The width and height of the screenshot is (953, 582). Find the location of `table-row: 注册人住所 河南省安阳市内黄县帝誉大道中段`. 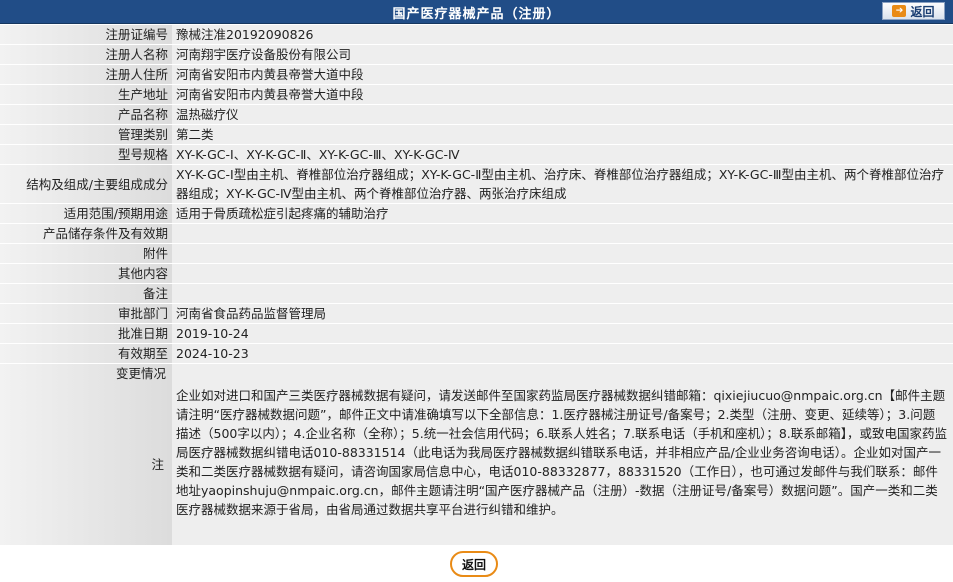

table-row: 注册人住所 河南省安阳市内黄县帝誉大道中段 is located at coordinates (476, 74).